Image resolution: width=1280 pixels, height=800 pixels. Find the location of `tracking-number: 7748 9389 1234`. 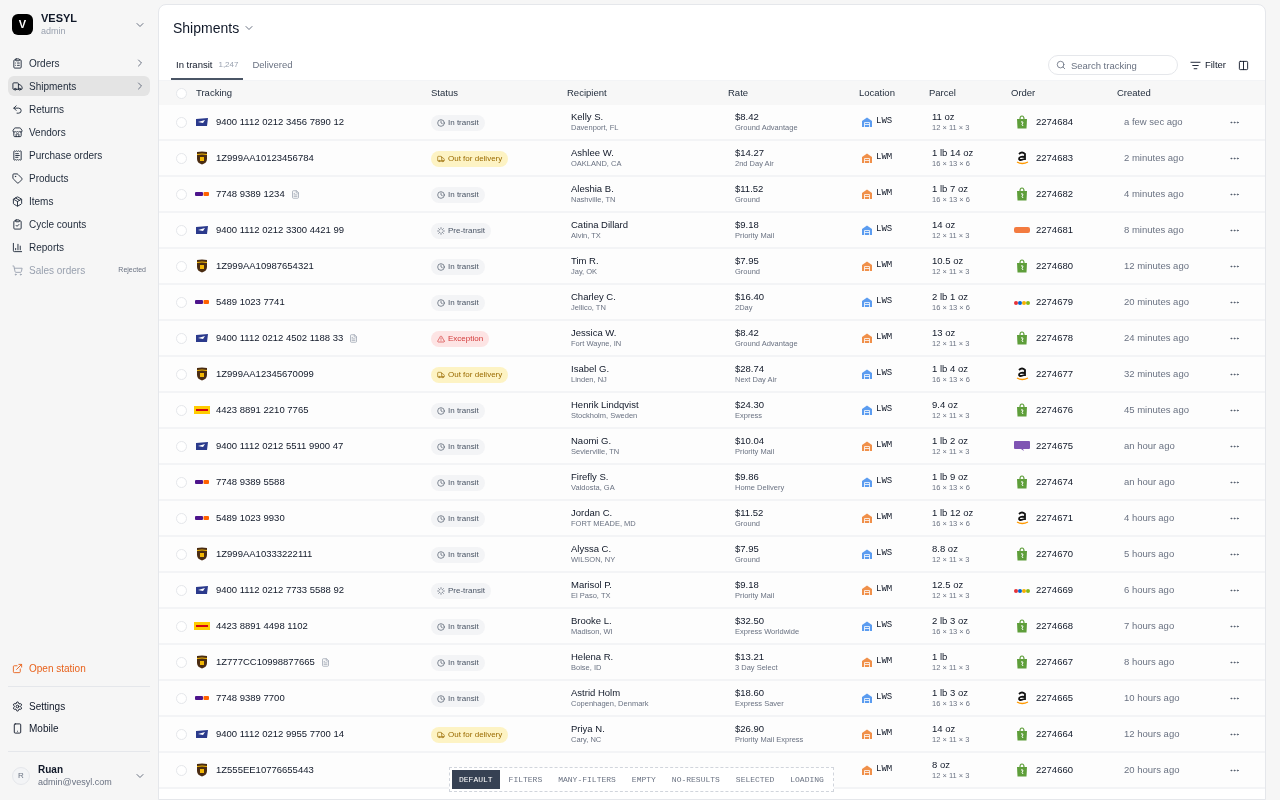

tracking-number: 7748 9389 1234 is located at coordinates (250, 194).